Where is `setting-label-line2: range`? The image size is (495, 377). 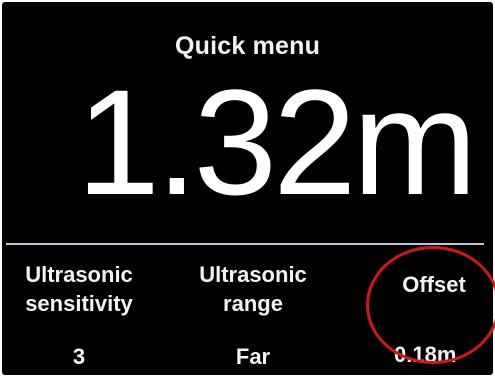 setting-label-line2: range is located at coordinates (253, 303).